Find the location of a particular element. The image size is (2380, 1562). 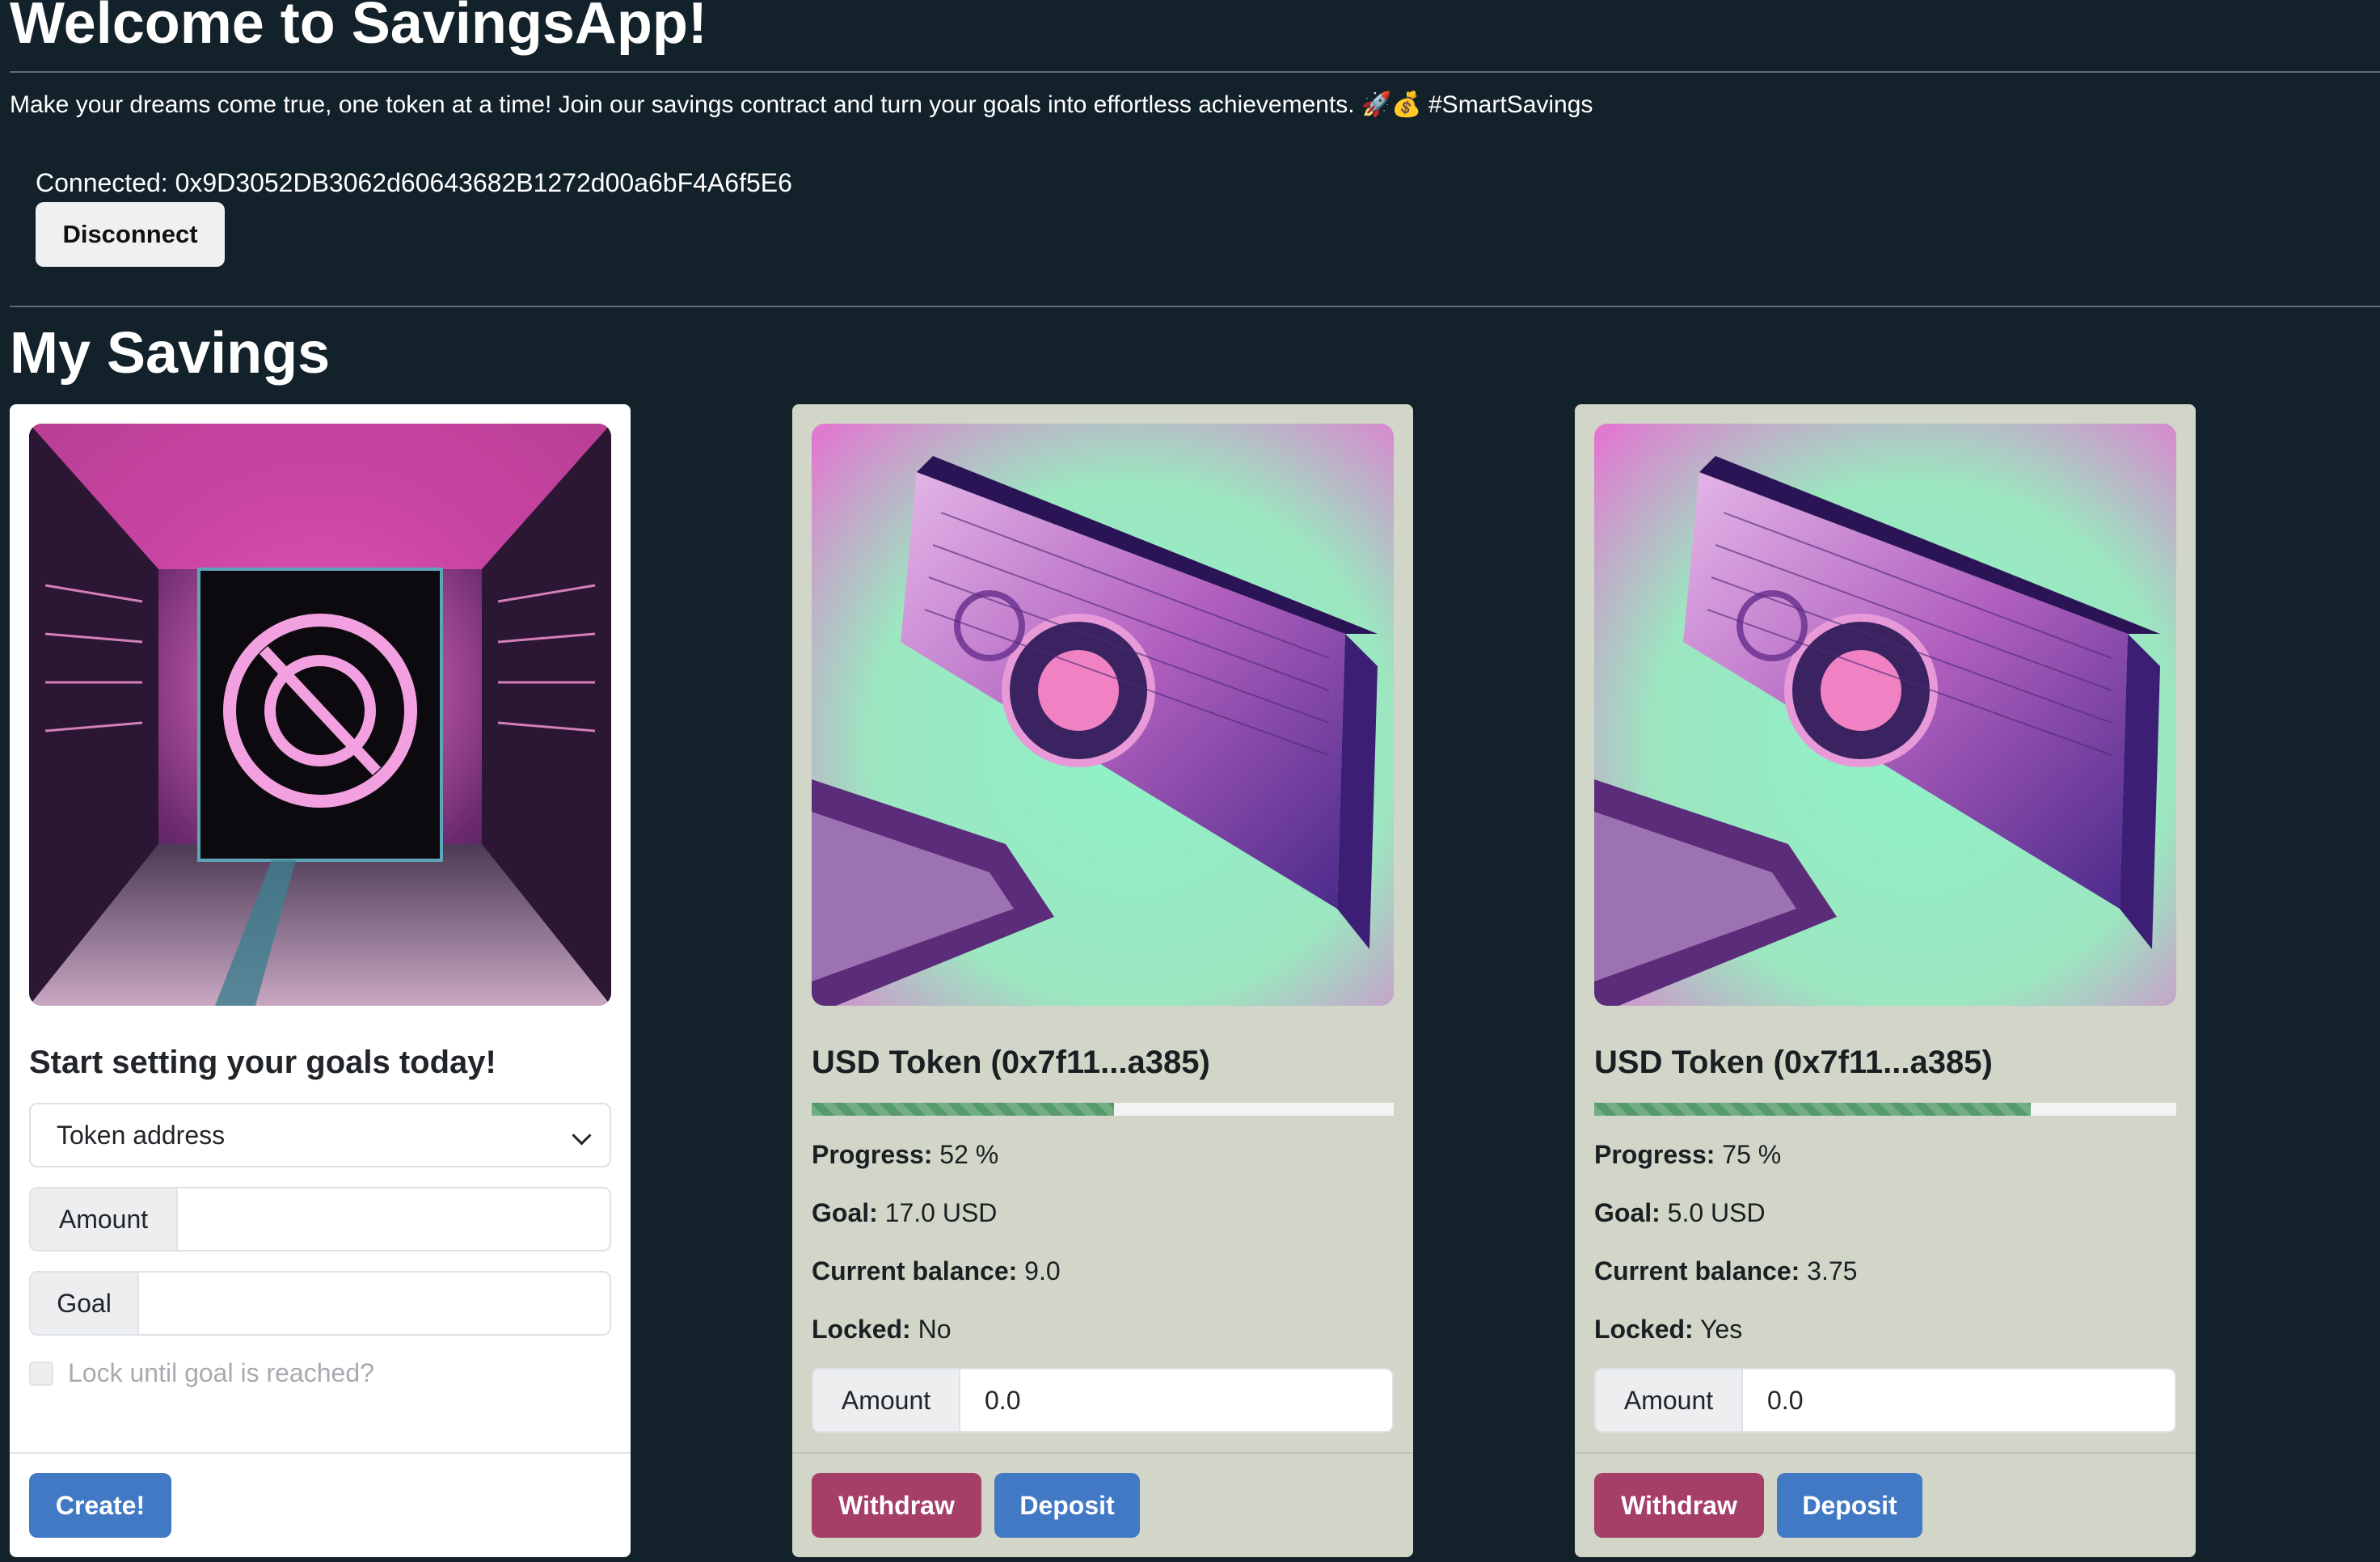

page-title: Welcome to SavingsApp! is located at coordinates (358, 28).